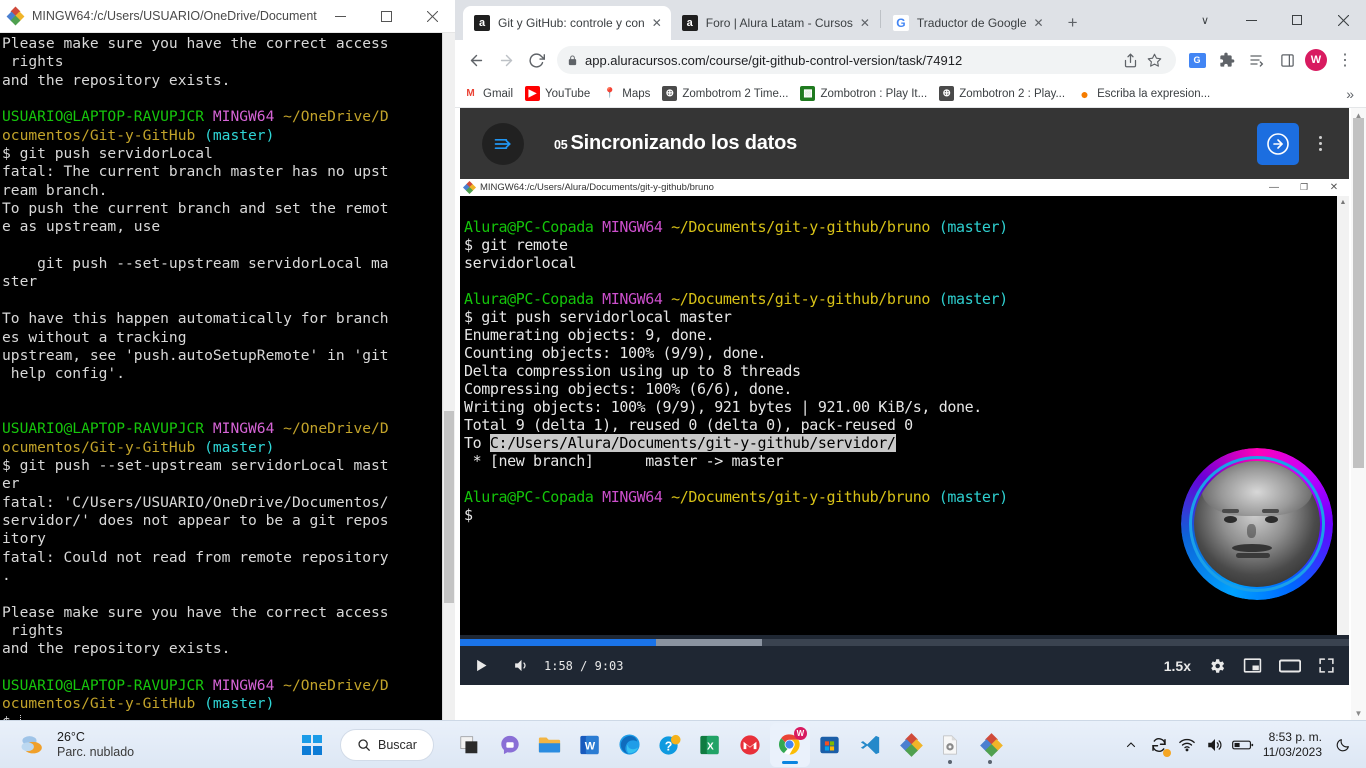 The image size is (1366, 768). Describe the element at coordinates (950, 745) in the screenshot. I see `taskbar-app-settings-file` at that location.